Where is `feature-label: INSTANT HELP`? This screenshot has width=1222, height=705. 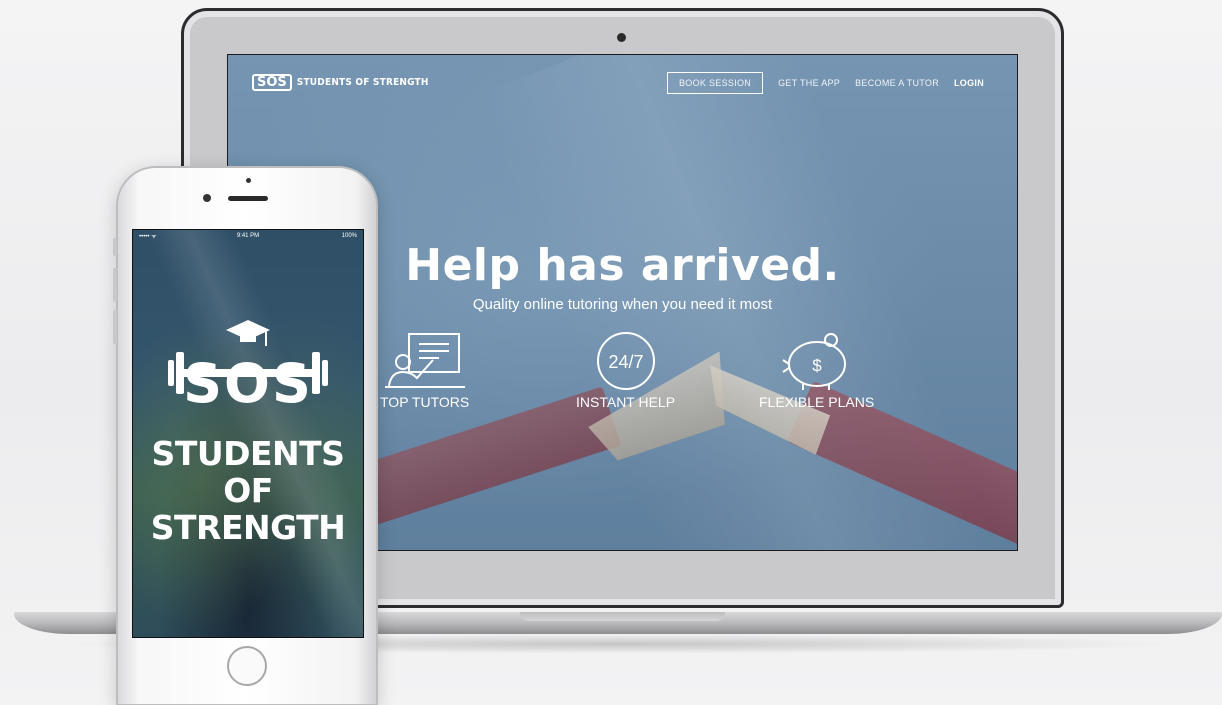
feature-label: INSTANT HELP is located at coordinates (626, 402).